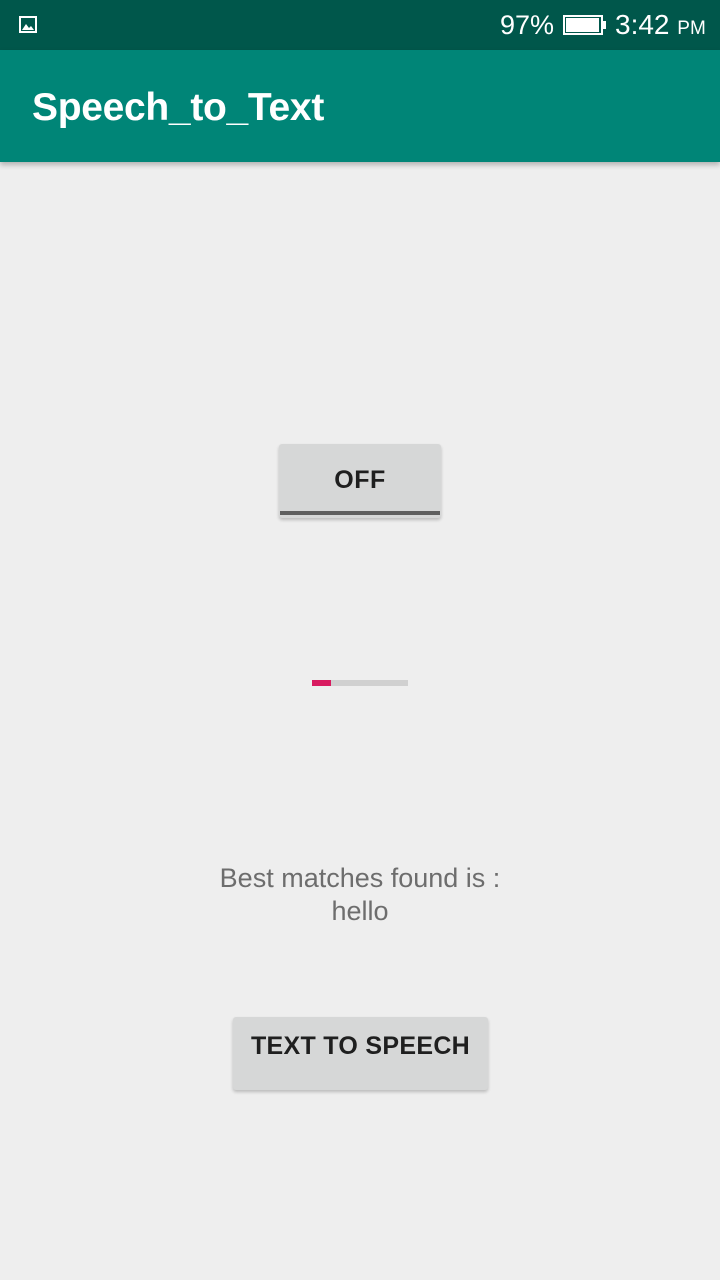  Describe the element at coordinates (360, 513) in the screenshot. I see `toggle-off-indicator` at that location.